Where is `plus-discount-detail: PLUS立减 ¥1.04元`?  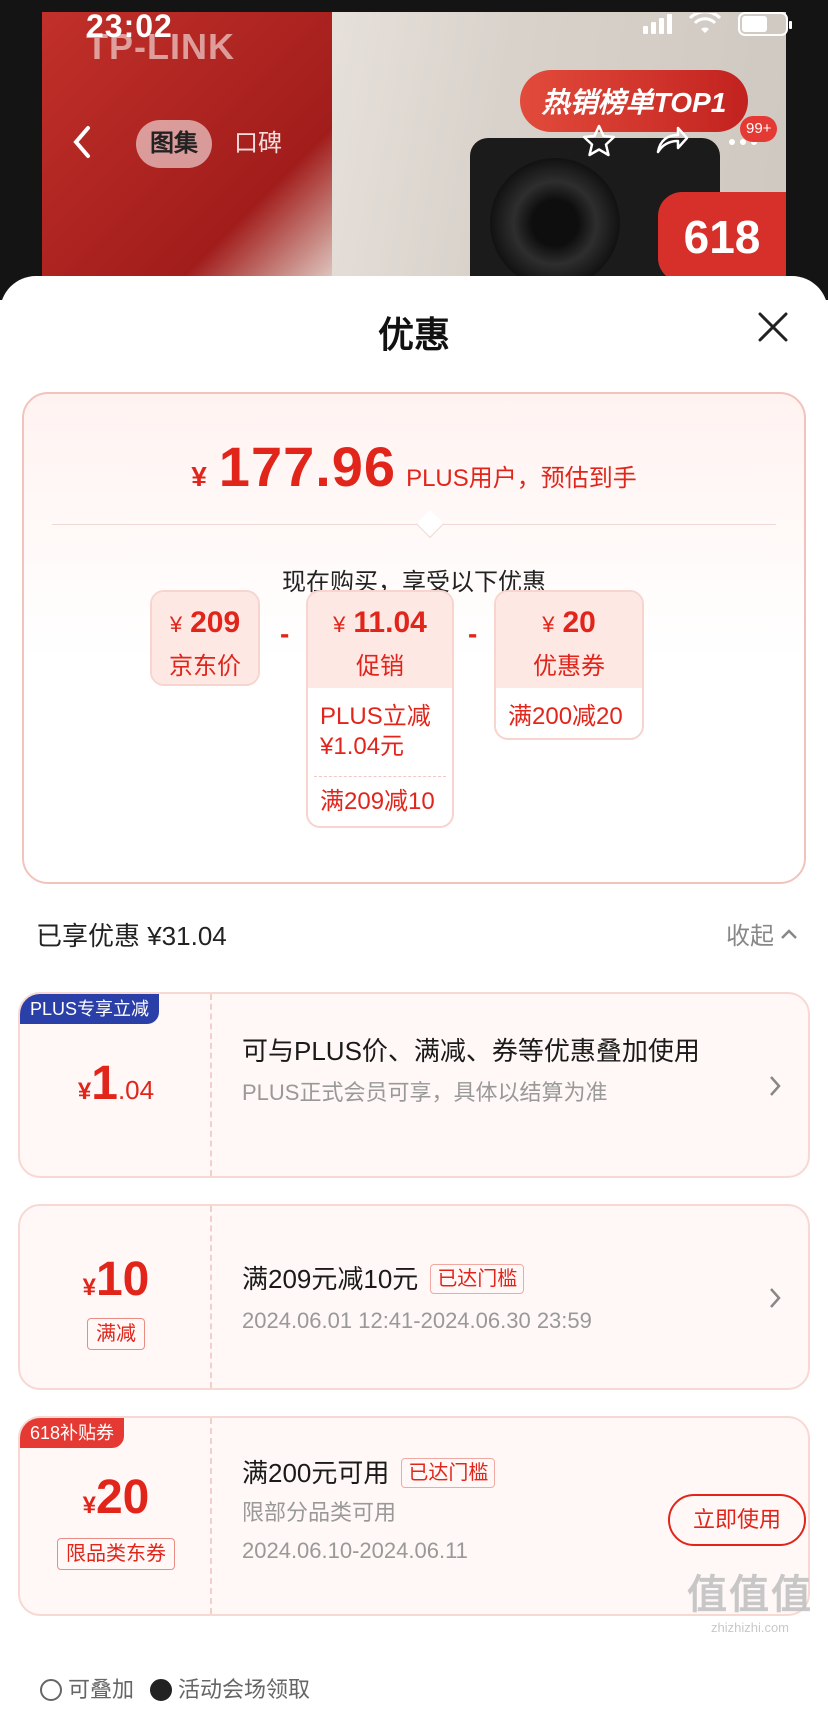
plus-discount-detail: PLUS立减 ¥1.04元 is located at coordinates (375, 731).